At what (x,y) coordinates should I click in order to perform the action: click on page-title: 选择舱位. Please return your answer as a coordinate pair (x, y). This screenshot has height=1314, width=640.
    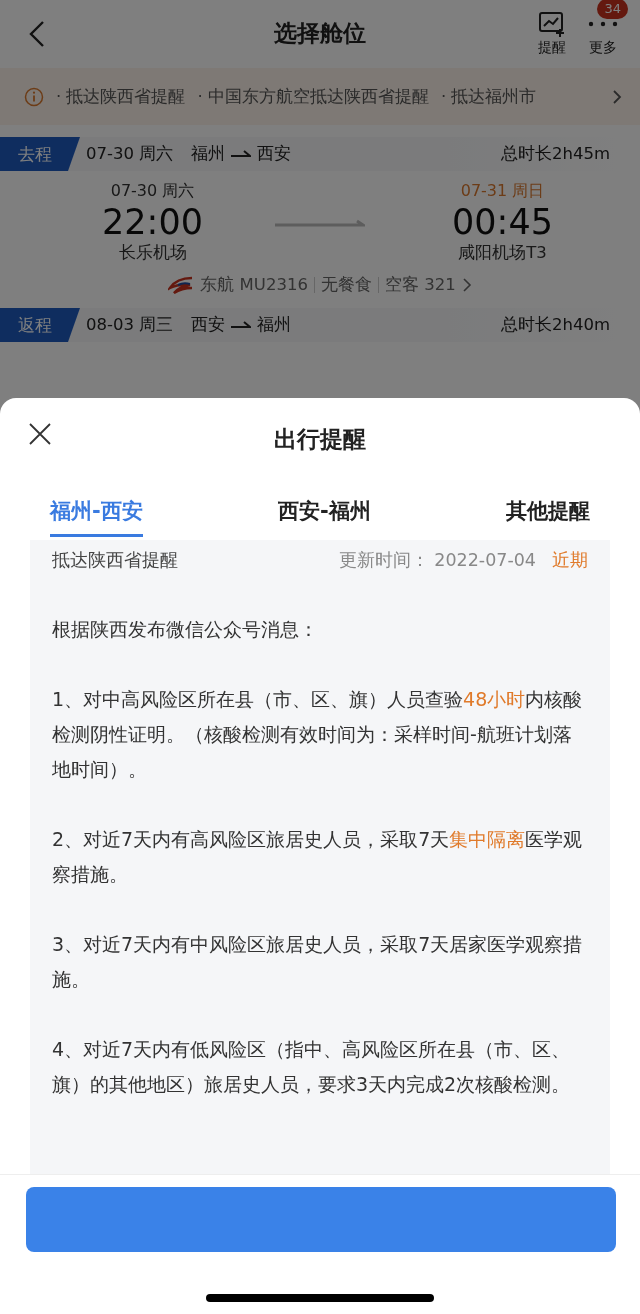
    Looking at the image, I should click on (320, 33).